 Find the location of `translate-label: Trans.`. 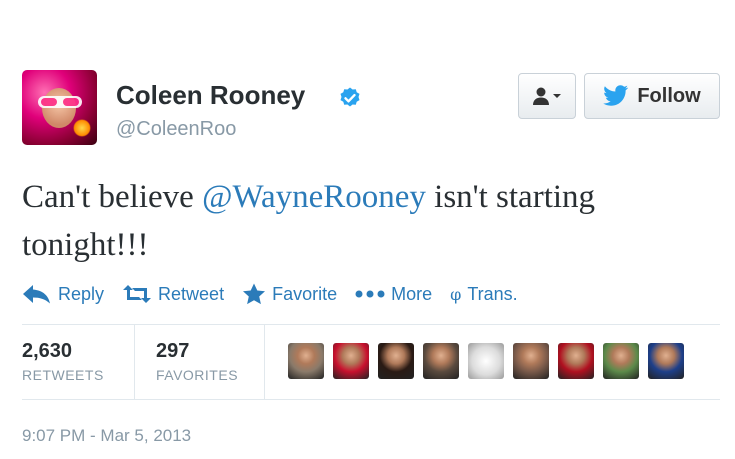

translate-label: Trans. is located at coordinates (492, 293).